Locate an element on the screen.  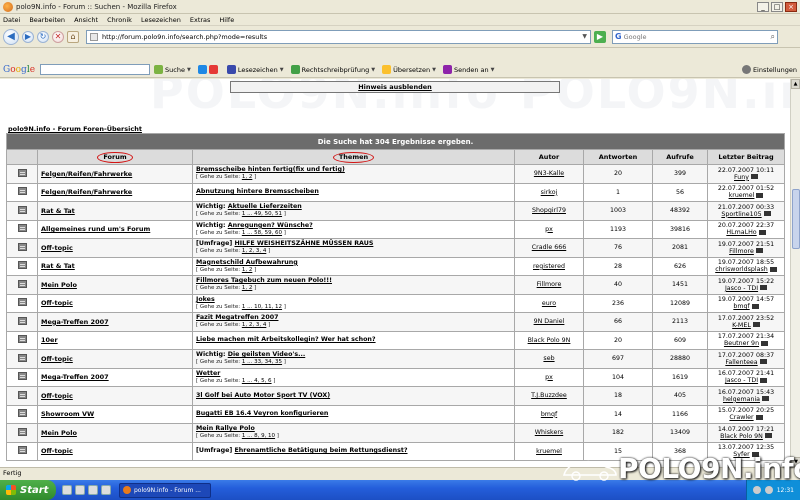
quicklaunch-firefox-icon is located at coordinates (93, 490).